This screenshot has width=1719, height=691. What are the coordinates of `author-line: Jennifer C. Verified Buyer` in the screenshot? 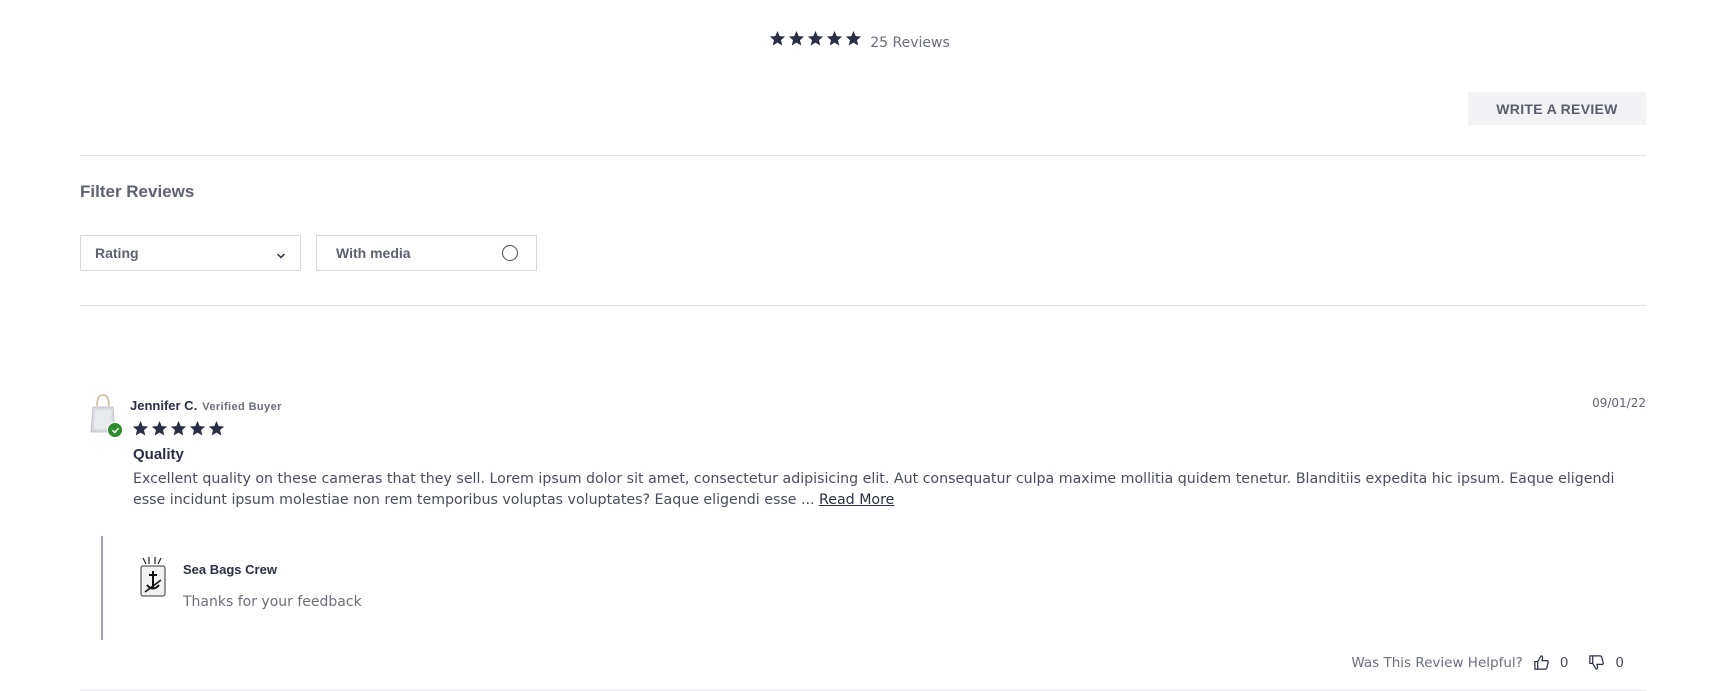 It's located at (206, 405).